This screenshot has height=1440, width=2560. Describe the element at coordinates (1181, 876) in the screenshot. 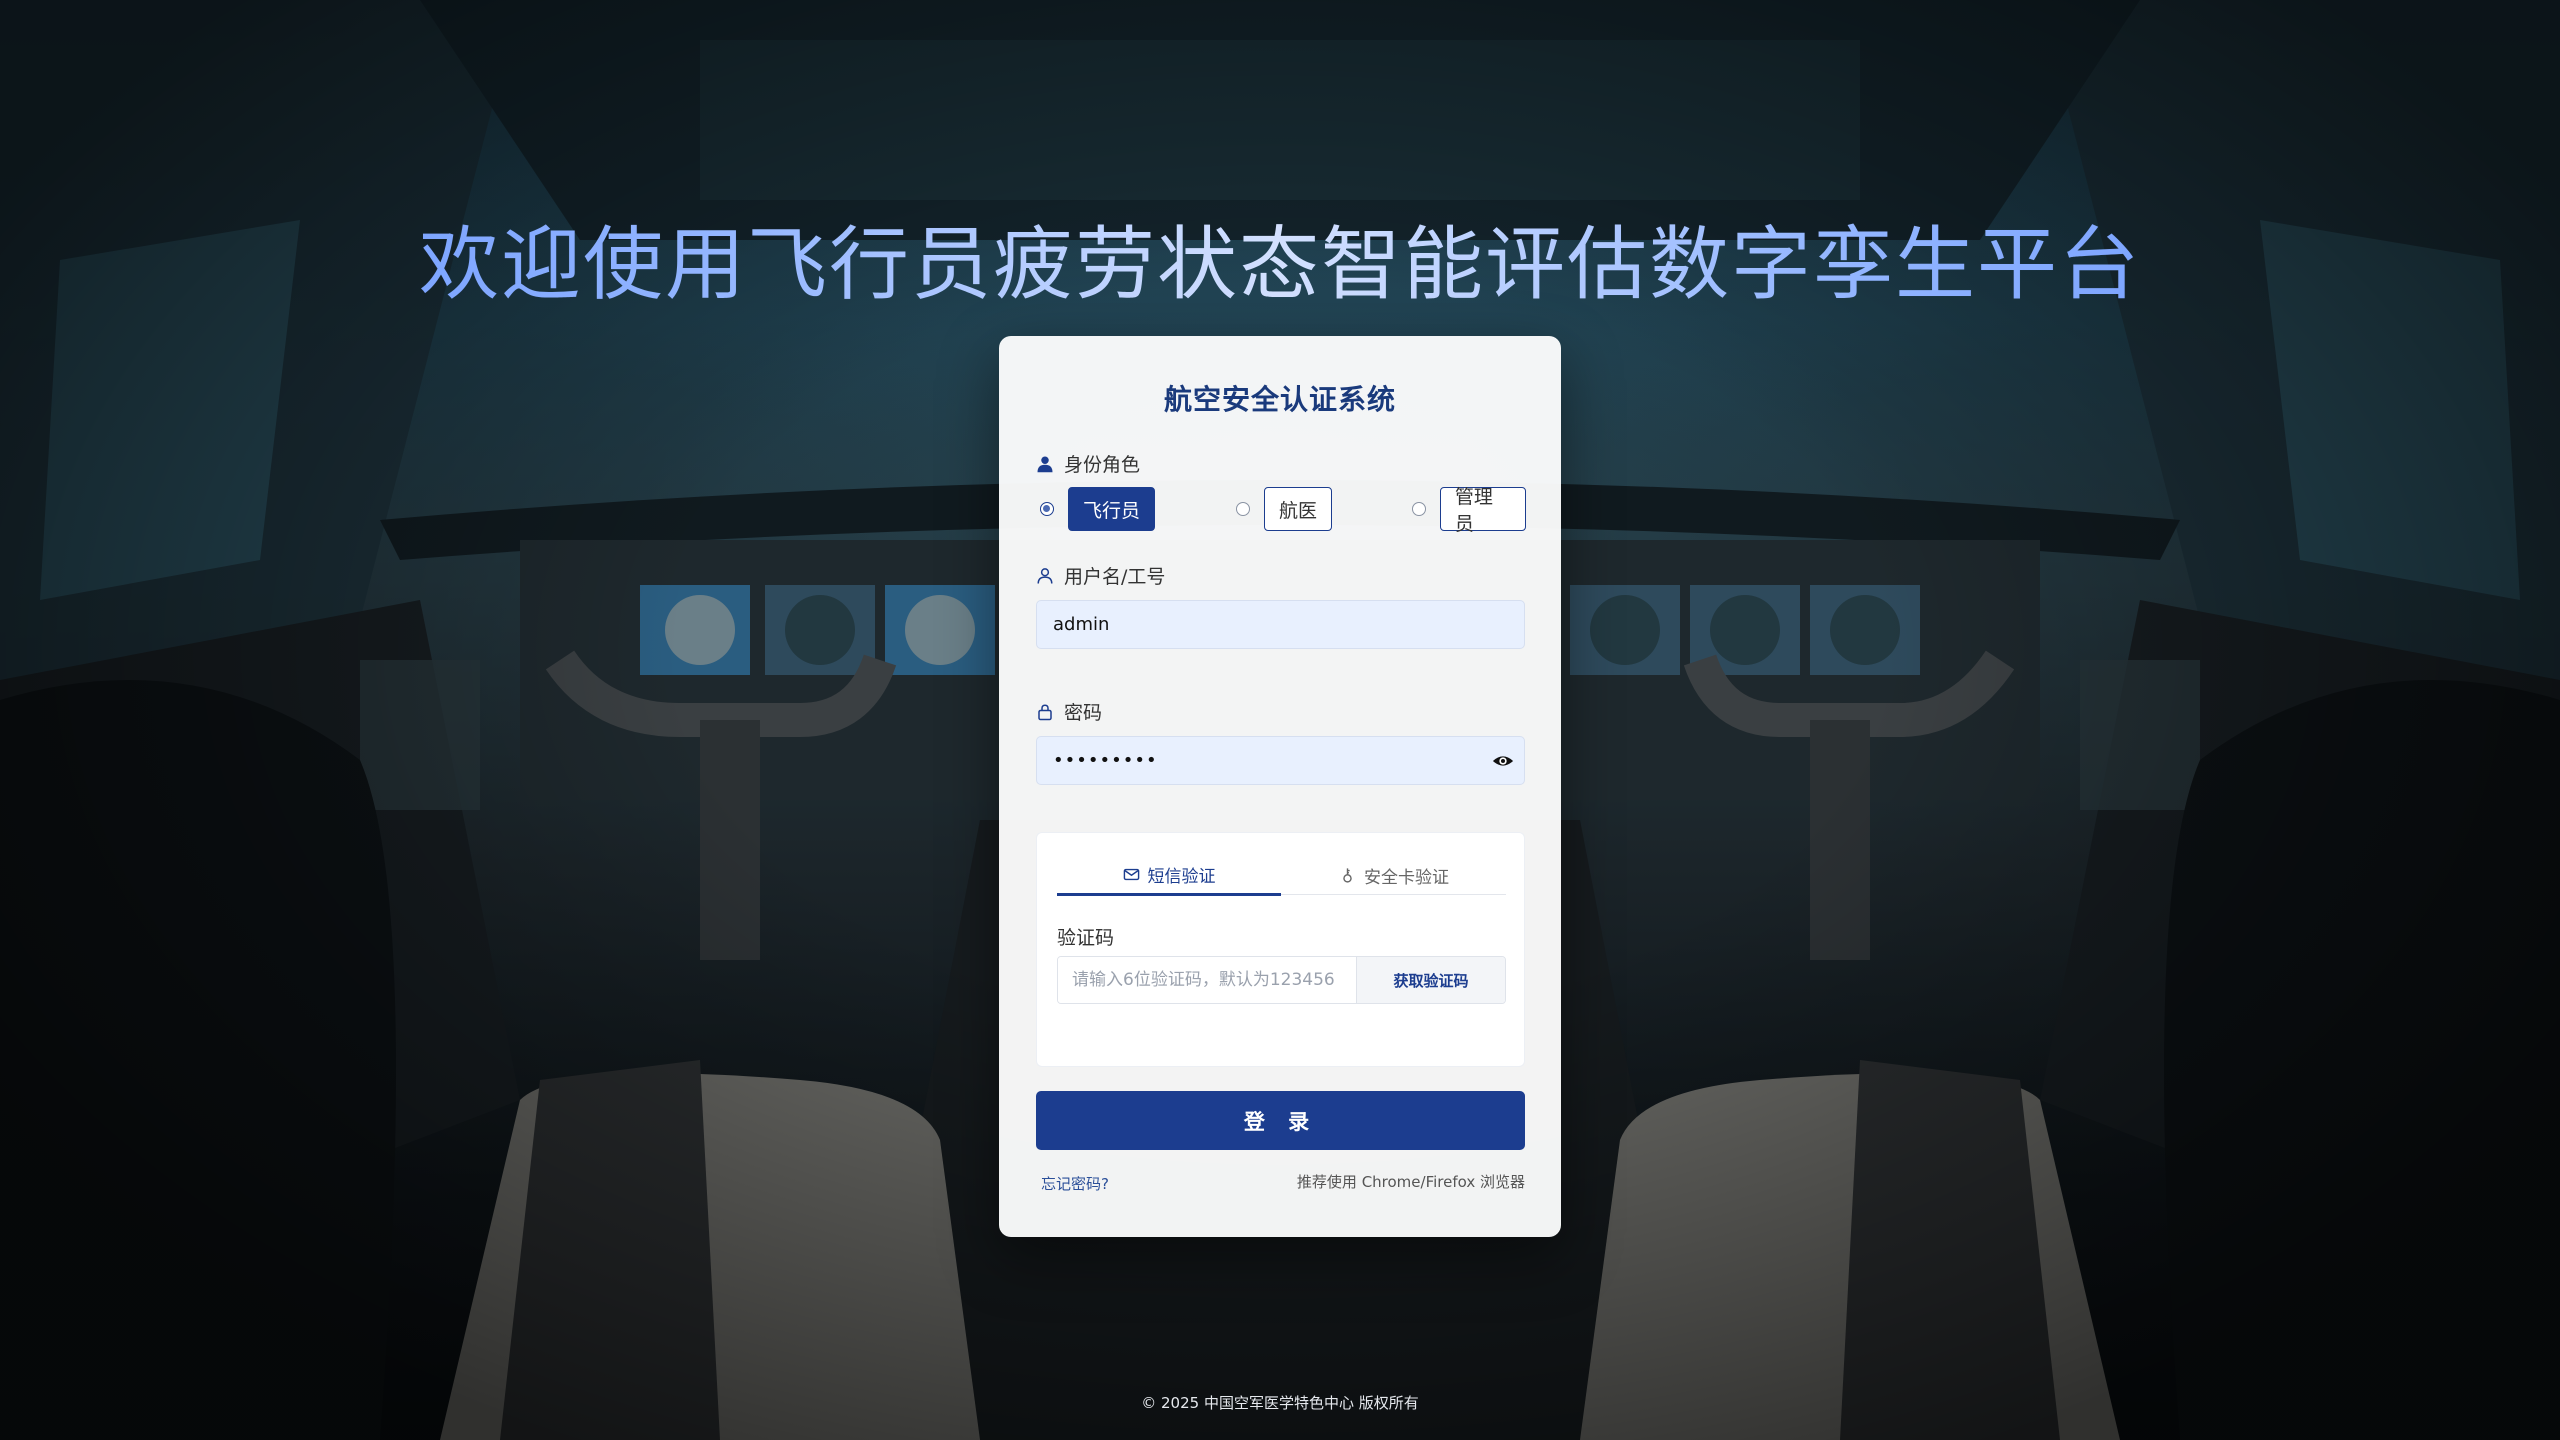

I see `tab-sms-label: 短信验证` at that location.